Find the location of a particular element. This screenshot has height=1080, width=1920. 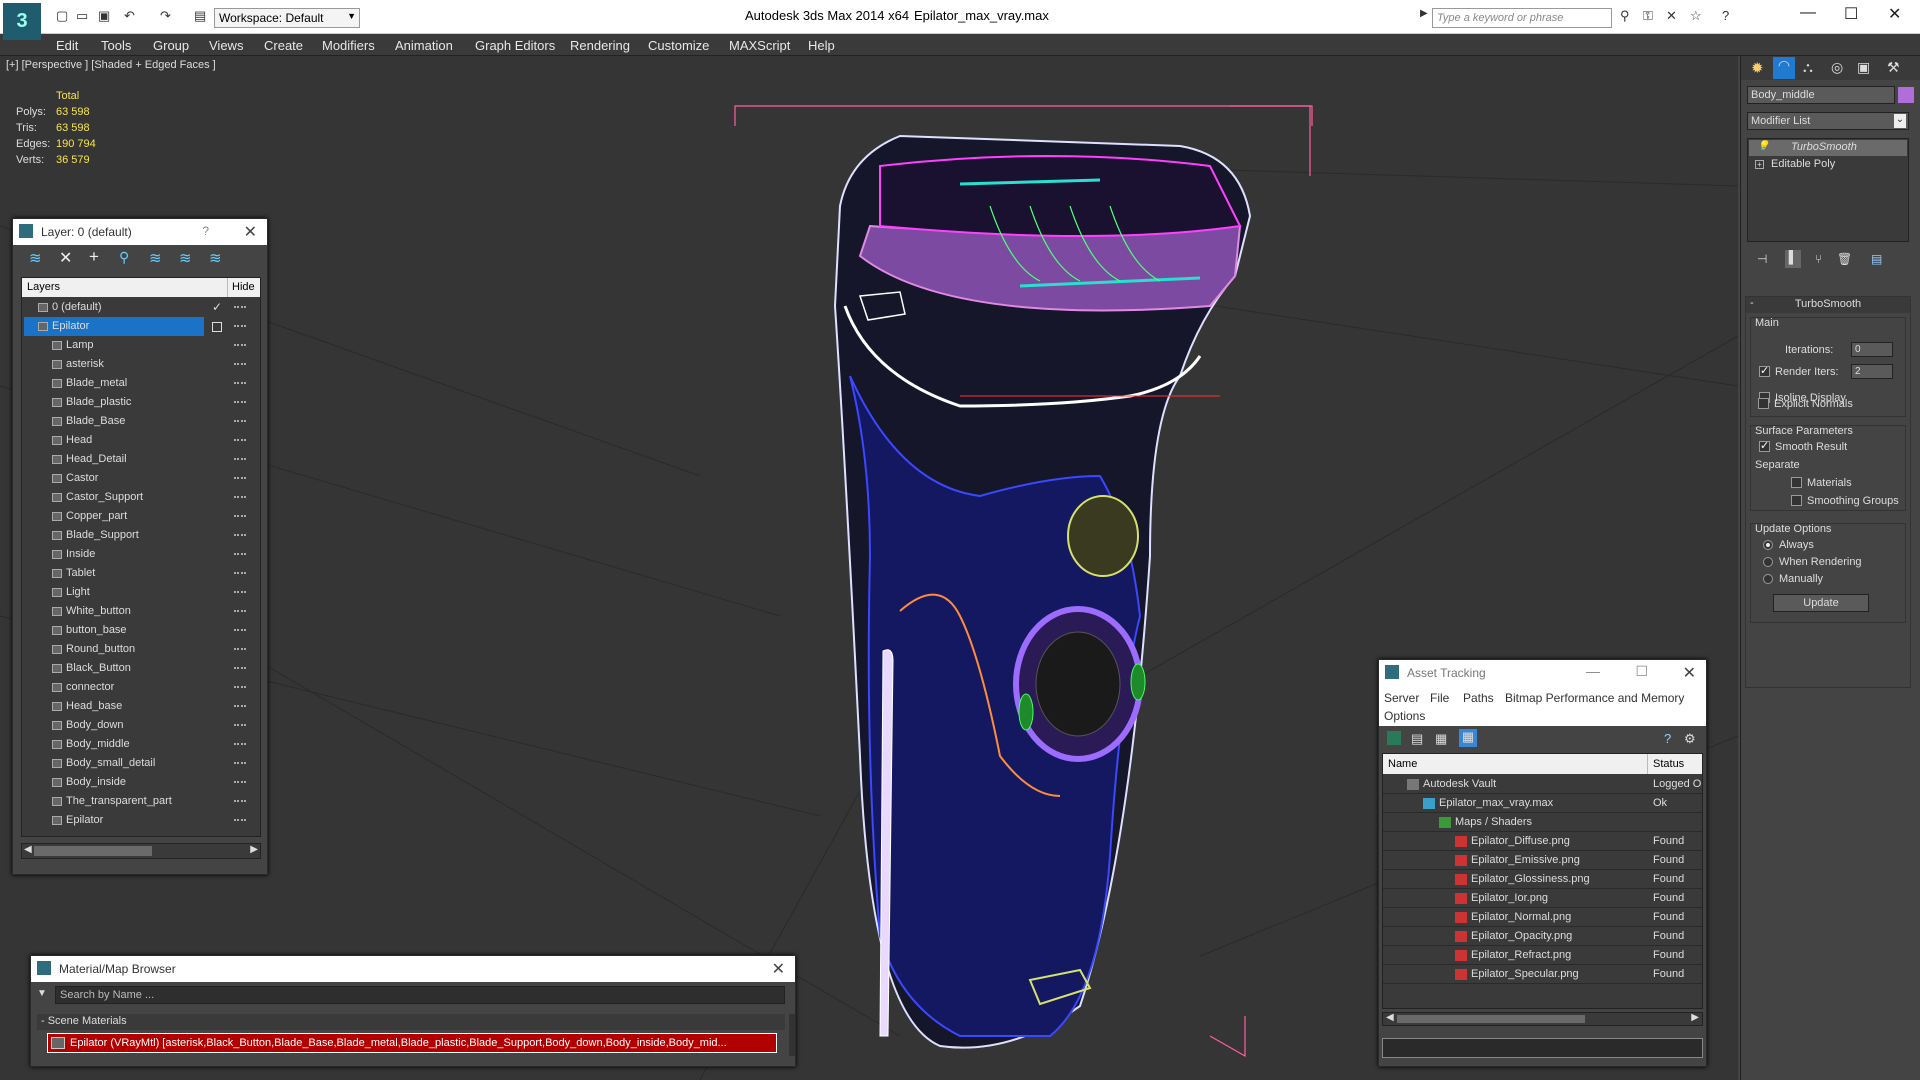

layer-row: ✓ 0 (default) is located at coordinates (137, 307).